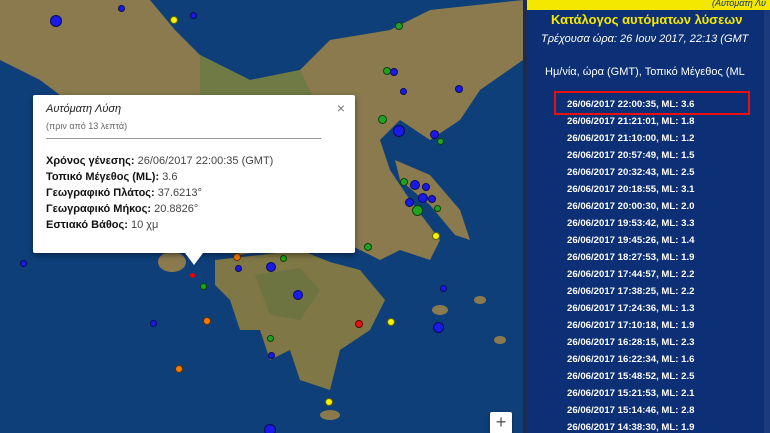 This screenshot has width=770, height=433. I want to click on latitude-value: 37.6213°, so click(179, 193).